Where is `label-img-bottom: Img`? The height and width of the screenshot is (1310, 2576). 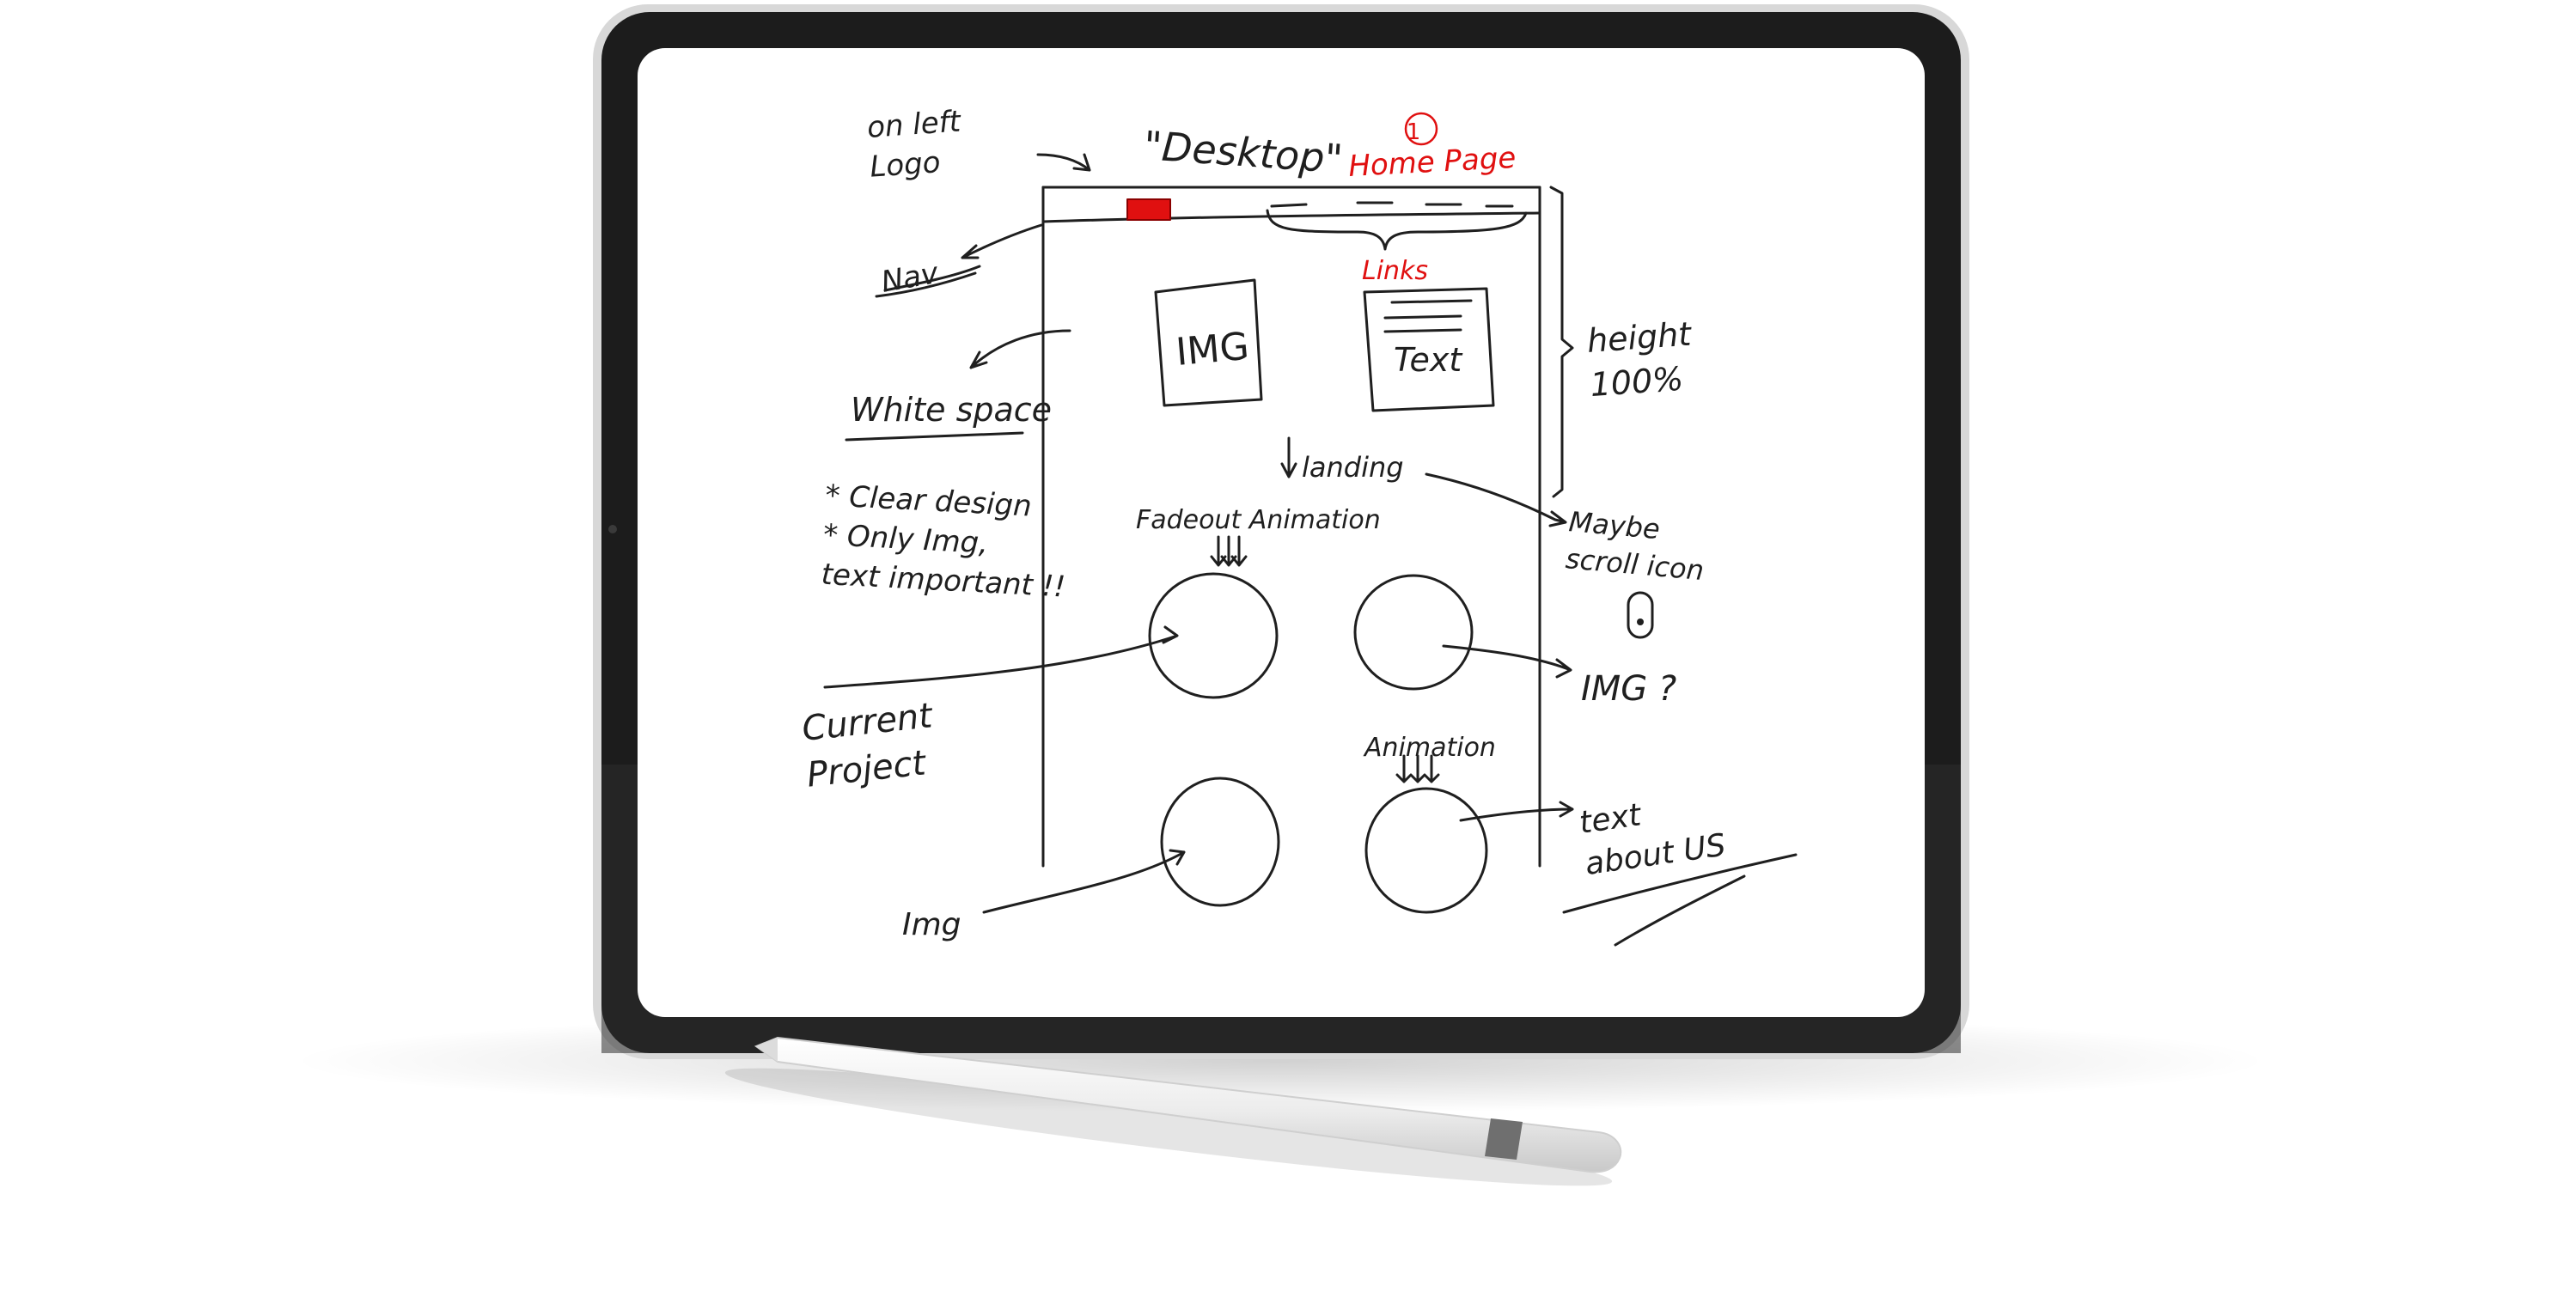
label-img-bottom: Img is located at coordinates (931, 924).